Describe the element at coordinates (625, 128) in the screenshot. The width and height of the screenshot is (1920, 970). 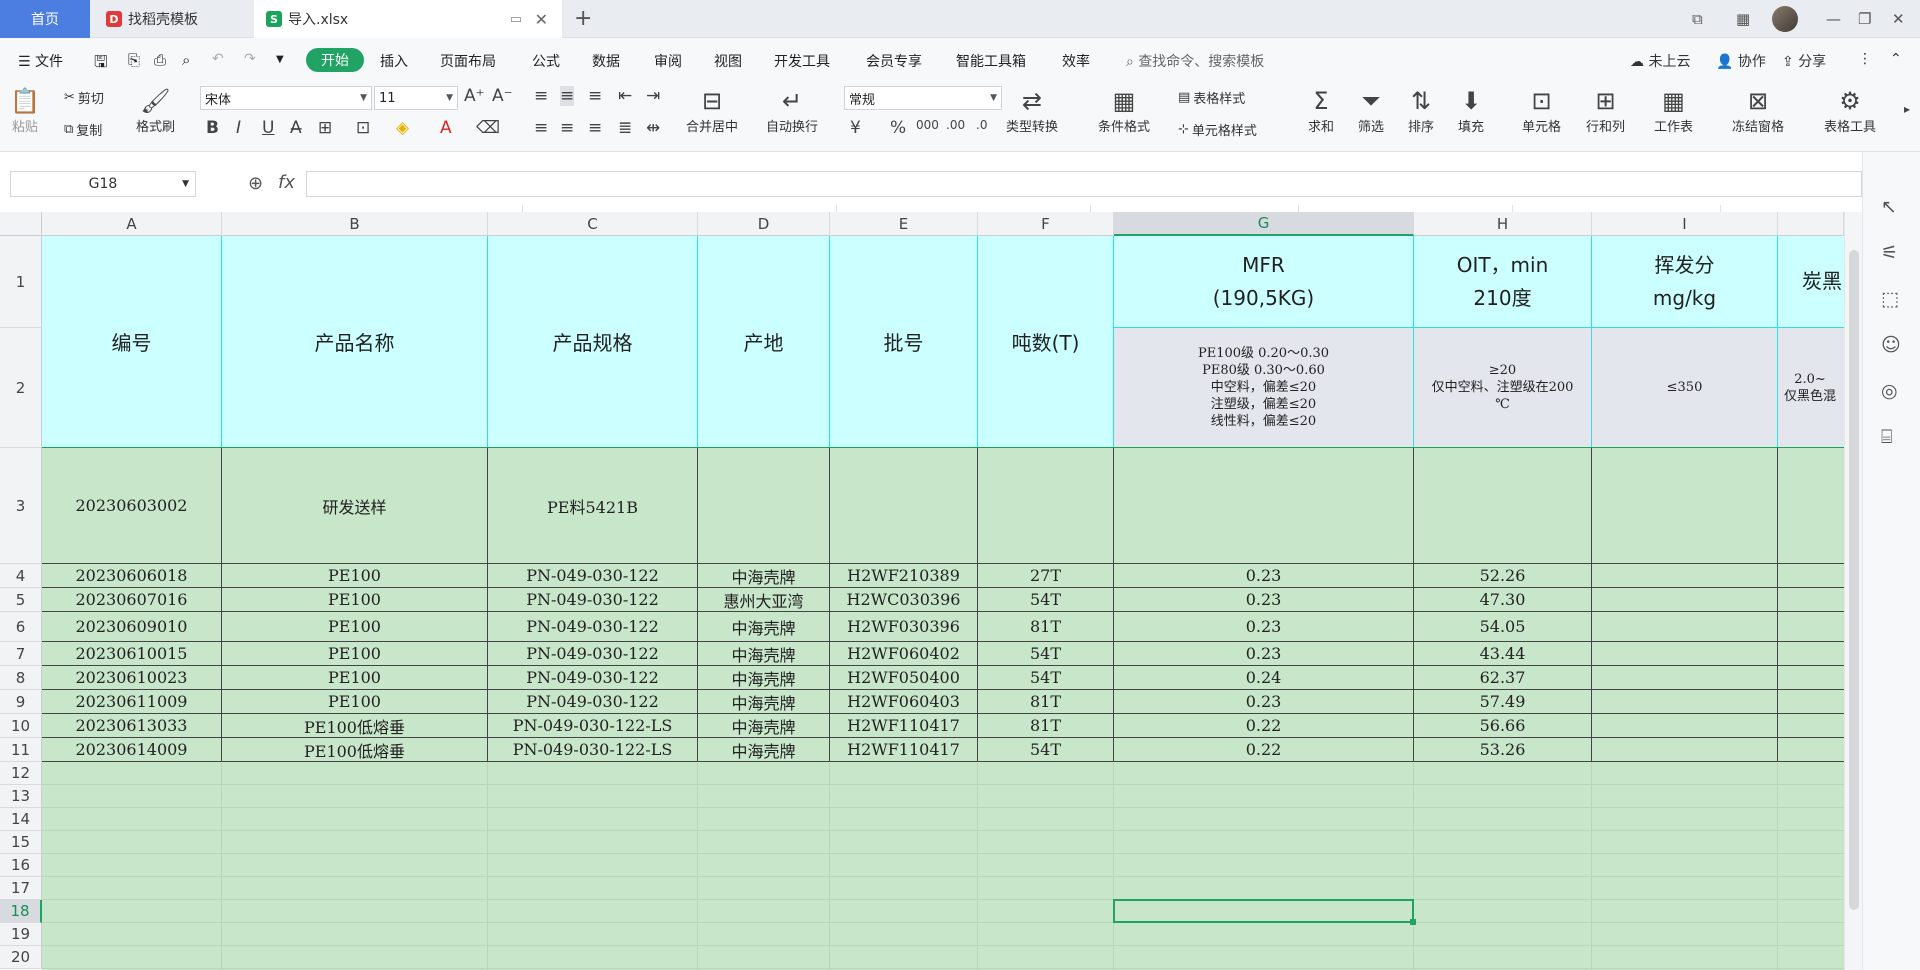
I see `justify-icon: ≣` at that location.